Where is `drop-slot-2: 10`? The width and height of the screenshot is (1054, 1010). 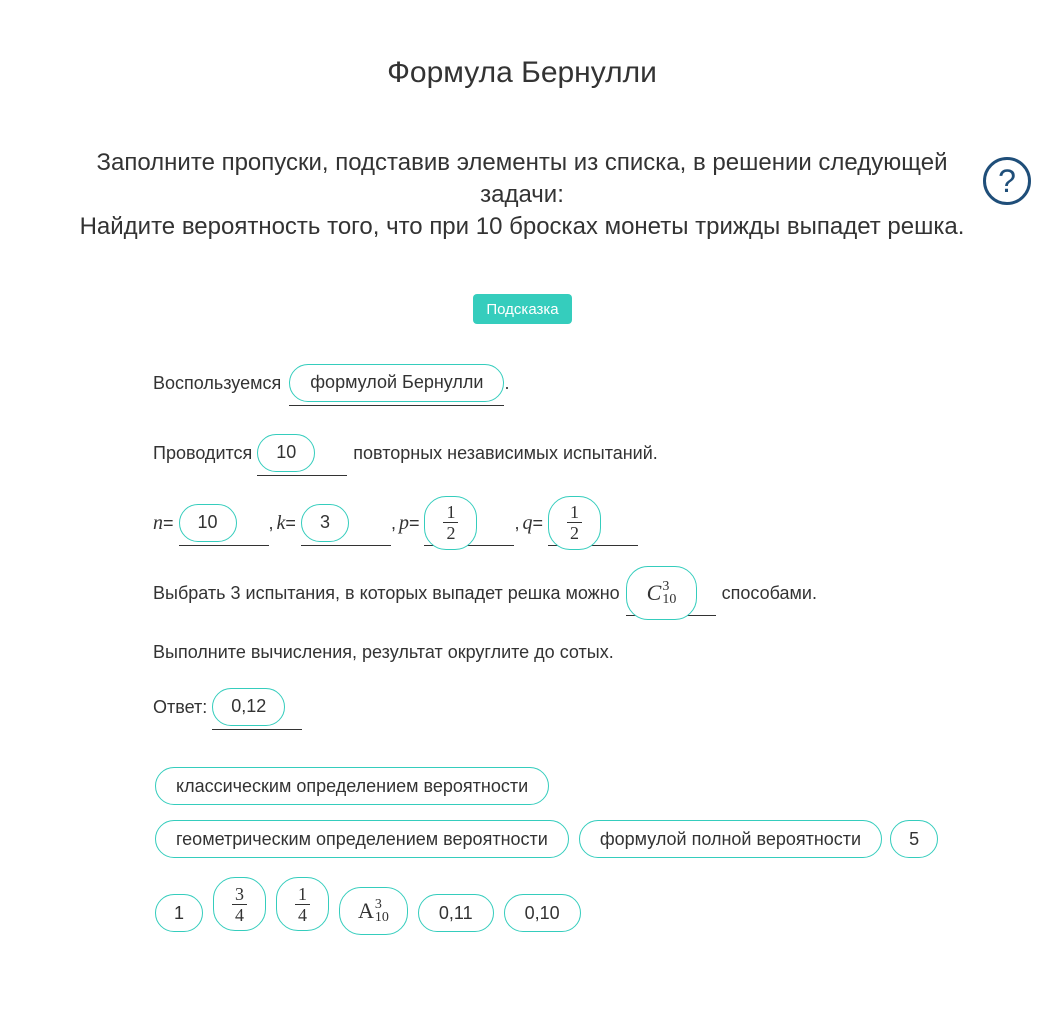
drop-slot-2: 10 is located at coordinates (302, 453).